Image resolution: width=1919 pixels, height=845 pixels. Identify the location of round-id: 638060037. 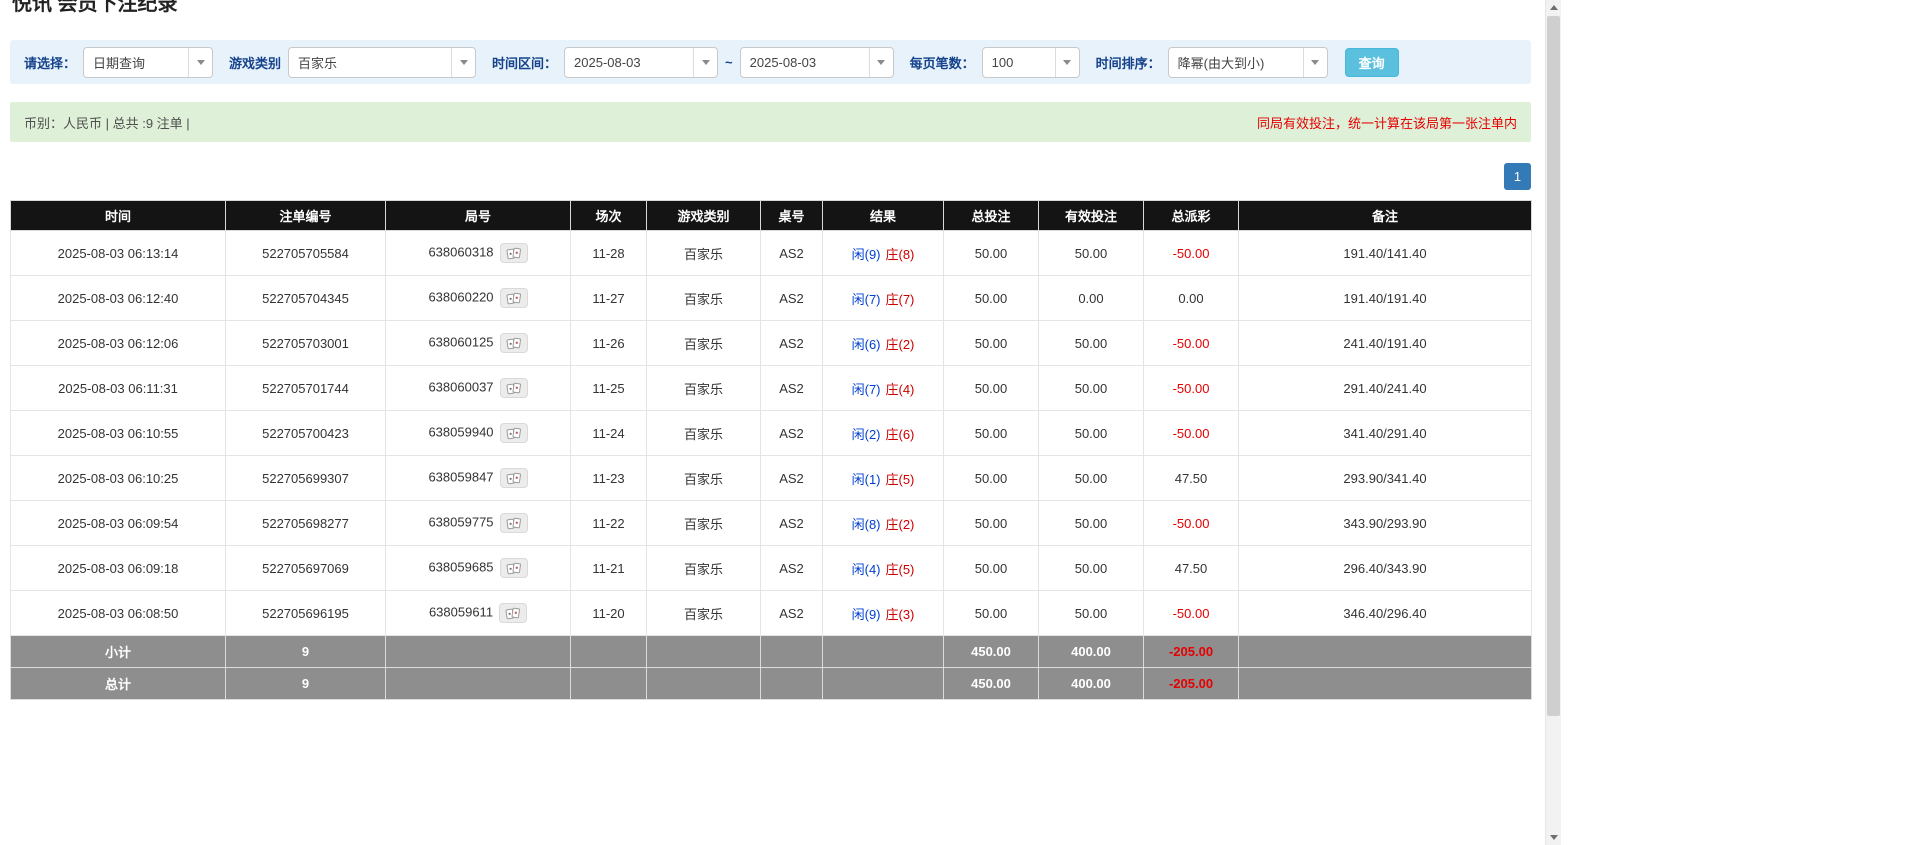
(461, 387).